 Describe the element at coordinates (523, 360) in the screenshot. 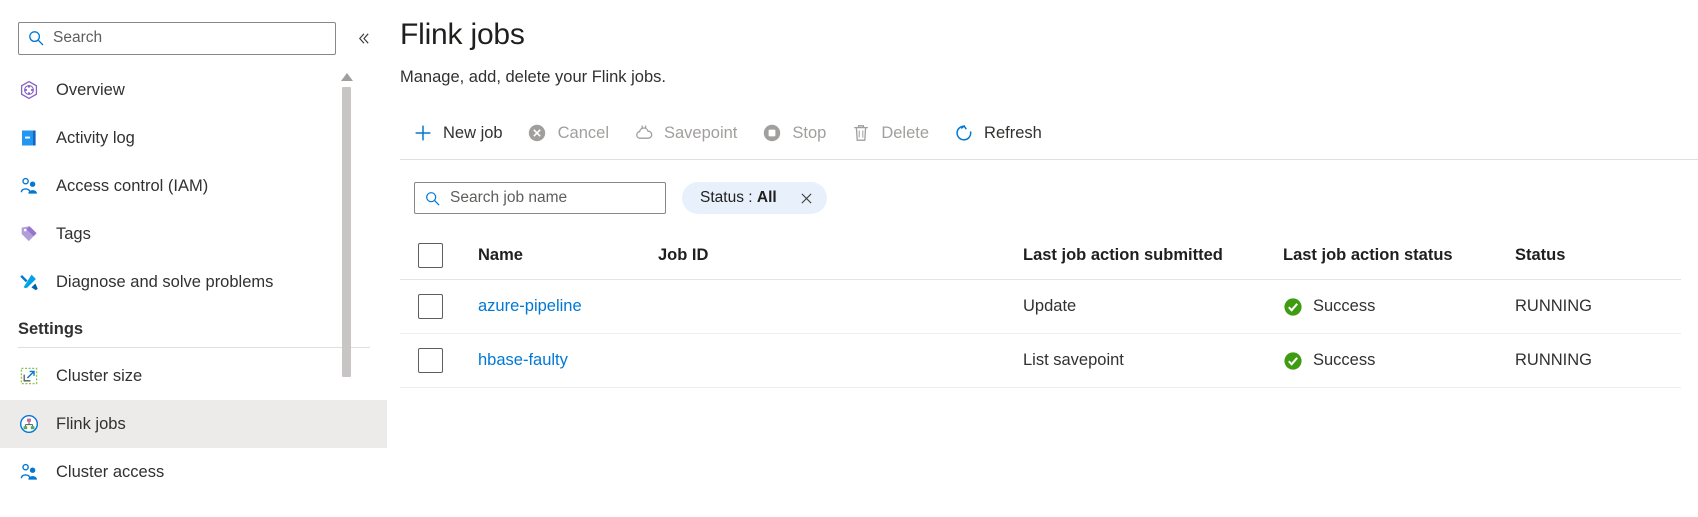

I see `job-name-link: hbase-faulty` at that location.